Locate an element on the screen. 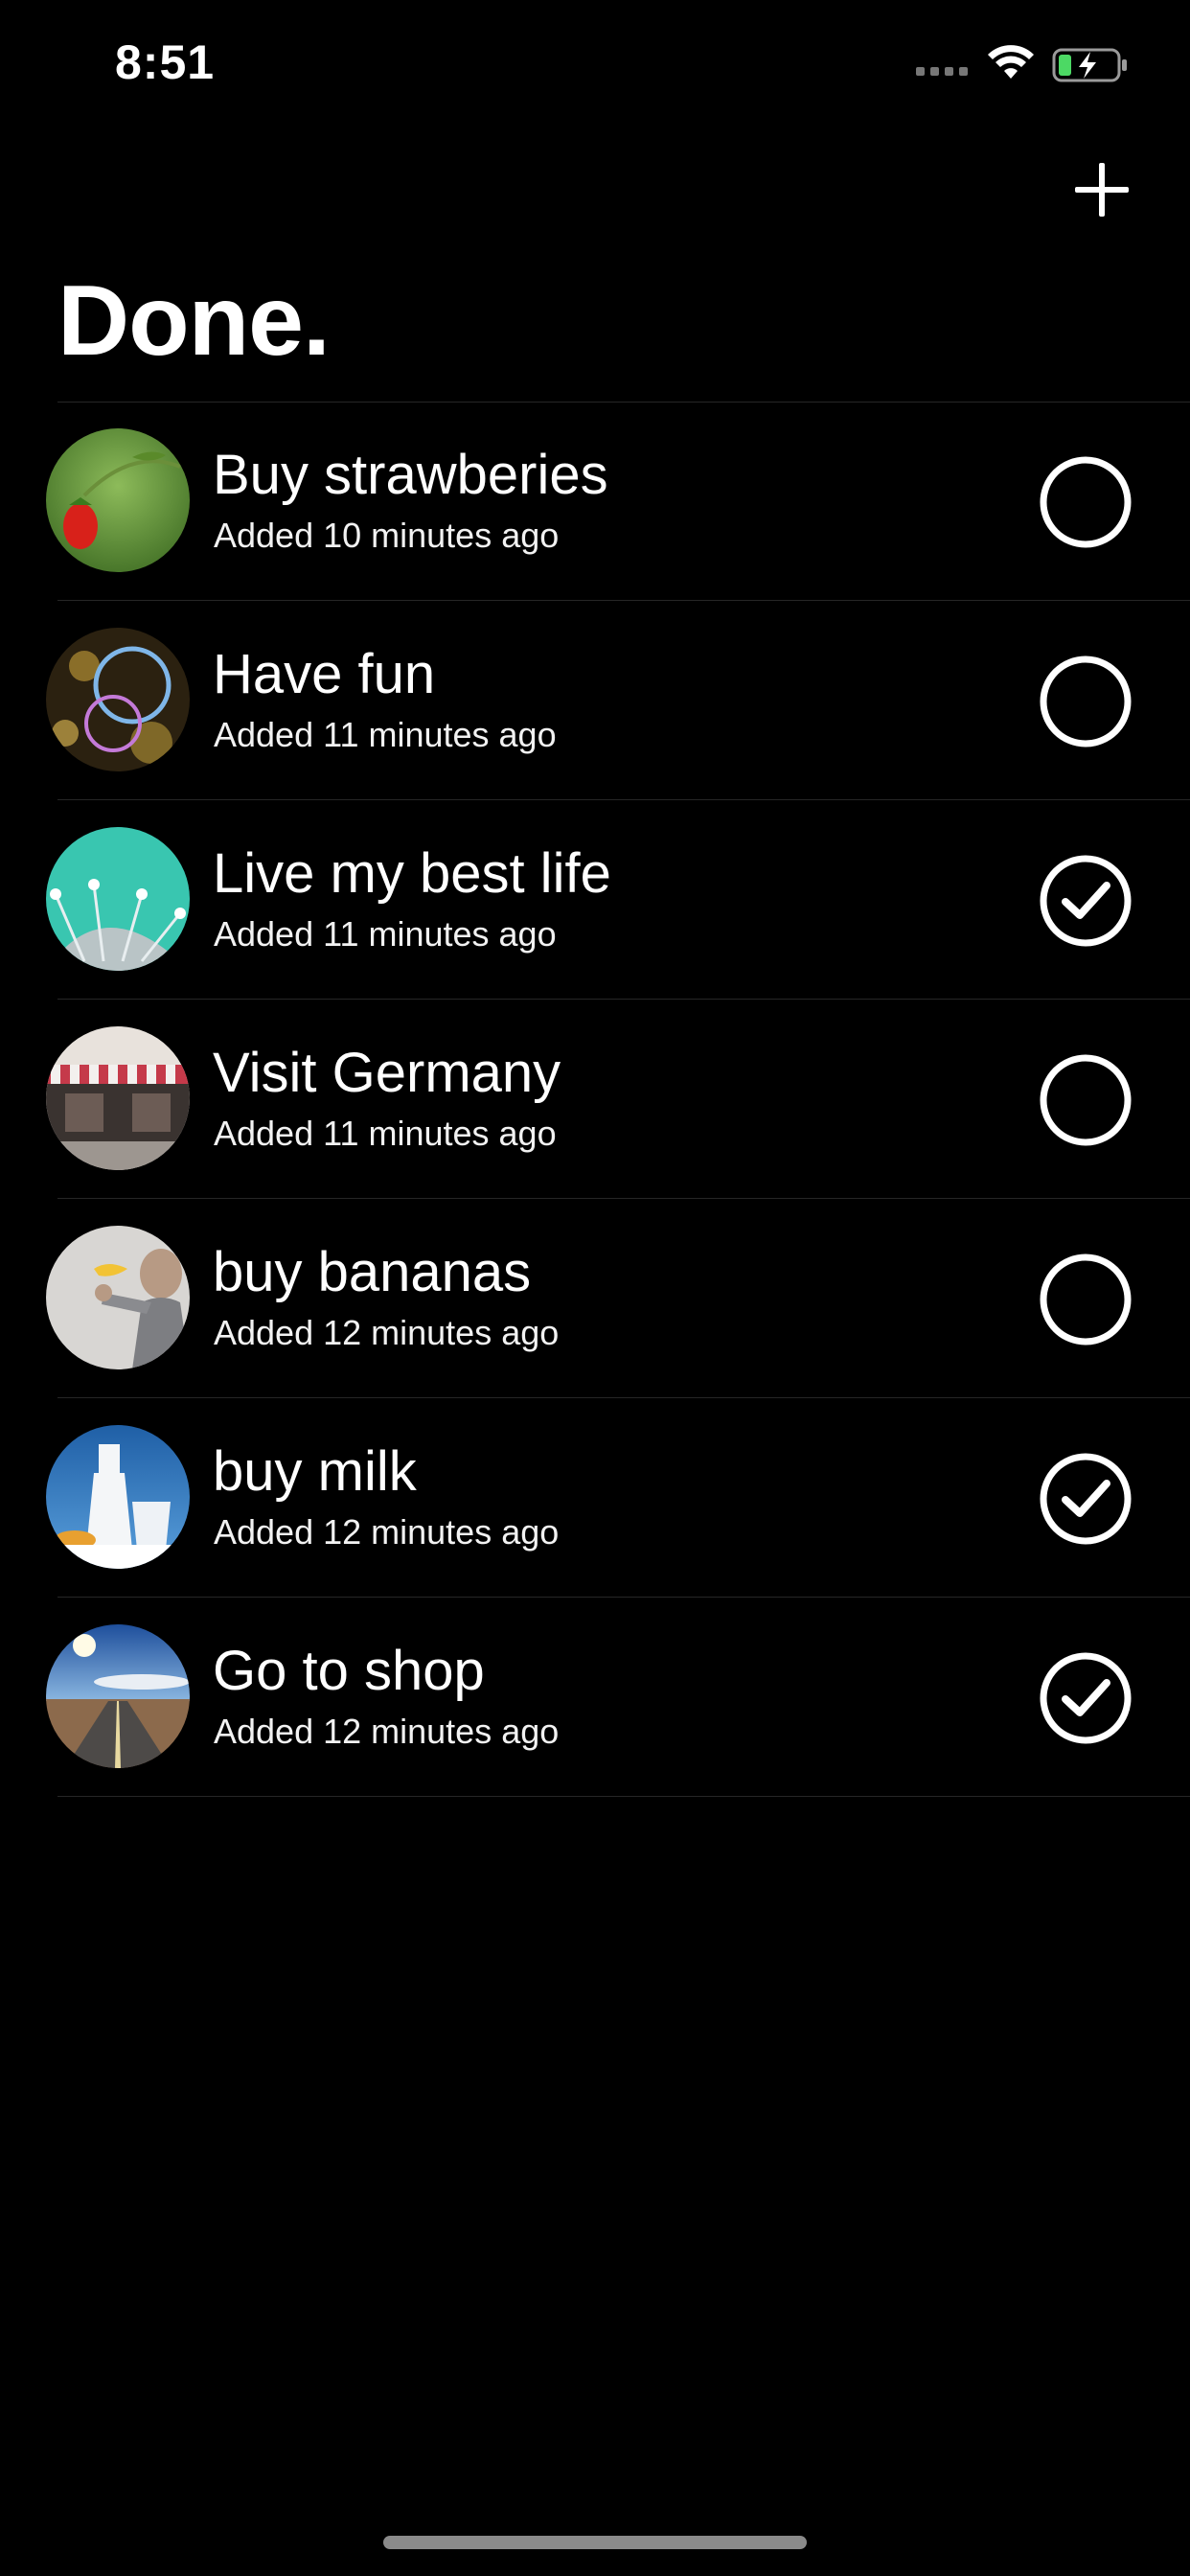 The image size is (1190, 2576). list-item: buy milk Added 12 minutes ago is located at coordinates (595, 1498).